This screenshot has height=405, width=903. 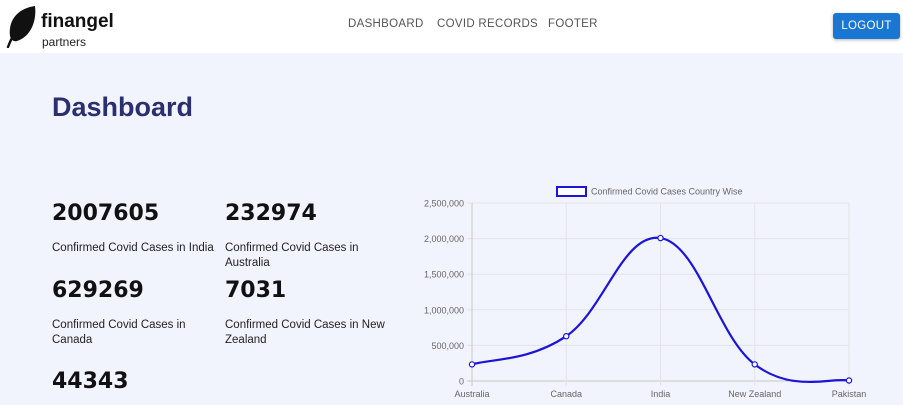 What do you see at coordinates (444, 310) in the screenshot?
I see `y-tick-label: 1,000,000` at bounding box center [444, 310].